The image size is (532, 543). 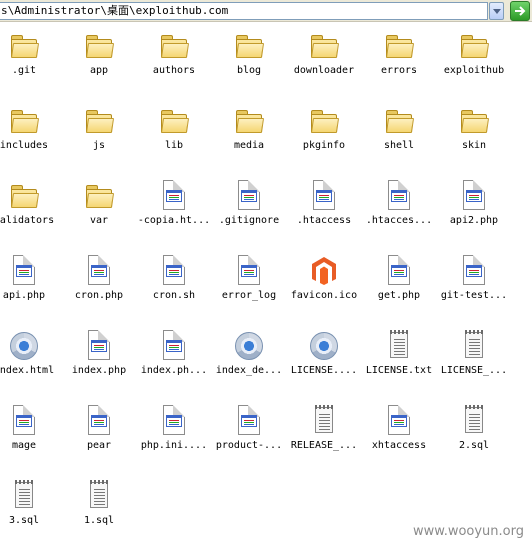 What do you see at coordinates (399, 295) in the screenshot?
I see `file-item-label: get.php` at bounding box center [399, 295].